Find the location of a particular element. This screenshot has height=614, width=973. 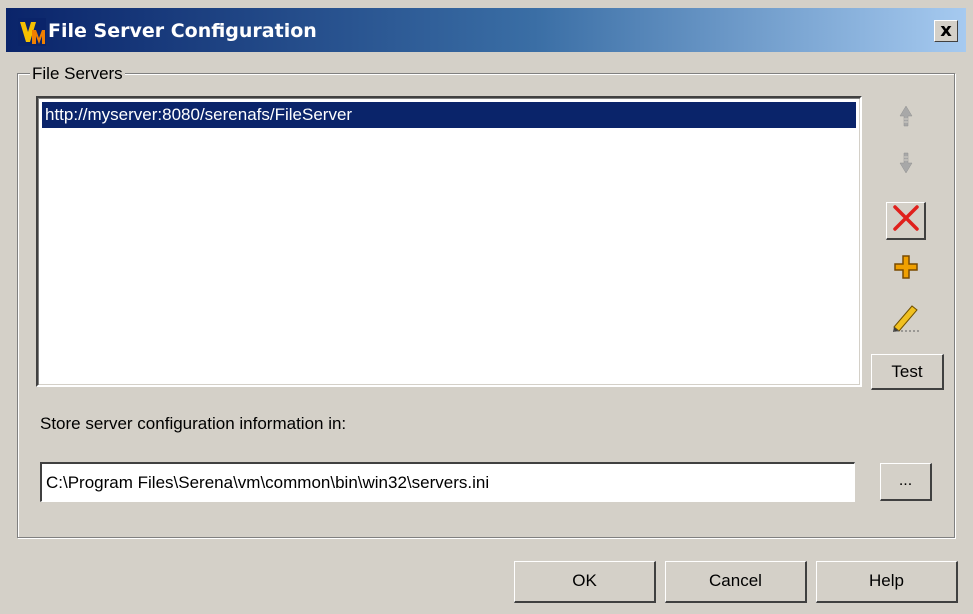

test-button: Test is located at coordinates (907, 372).